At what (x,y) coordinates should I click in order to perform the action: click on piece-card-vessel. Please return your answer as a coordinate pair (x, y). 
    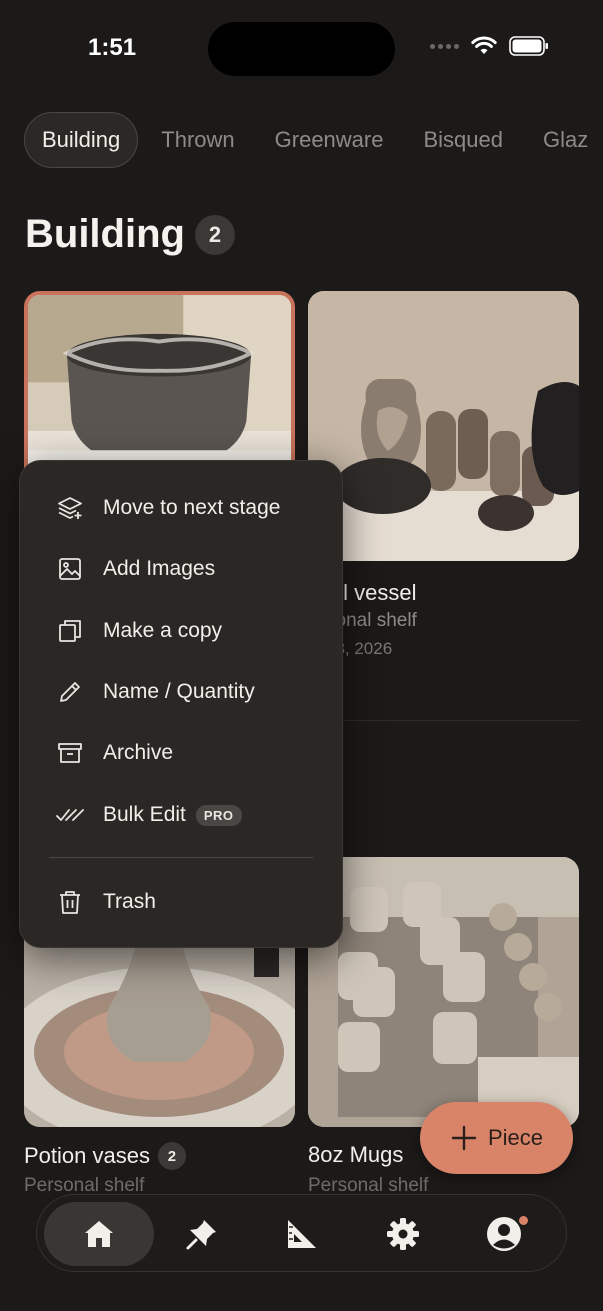
    Looking at the image, I should click on (443, 426).